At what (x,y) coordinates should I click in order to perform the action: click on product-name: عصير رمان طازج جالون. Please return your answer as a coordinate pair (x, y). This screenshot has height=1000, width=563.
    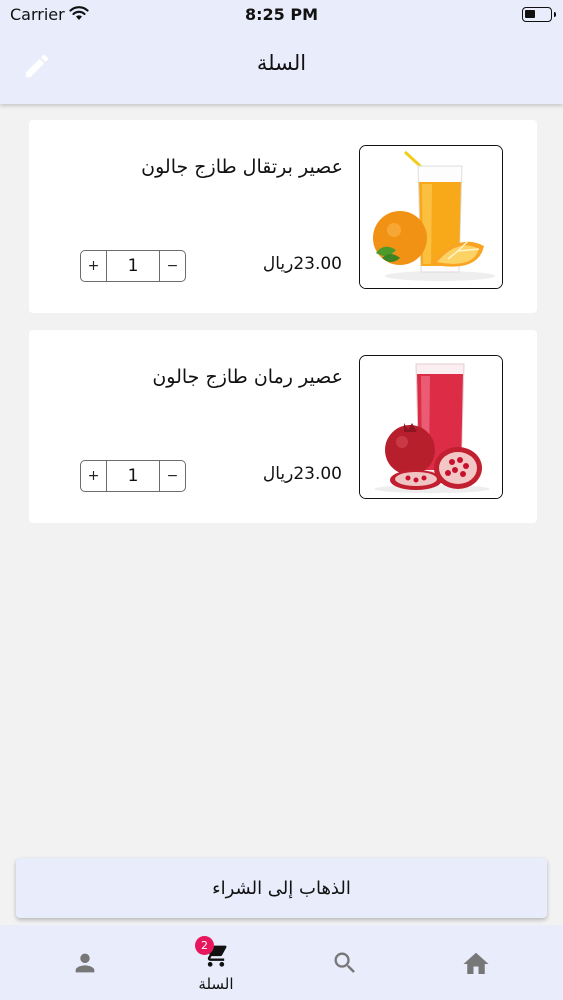
    Looking at the image, I should click on (193, 377).